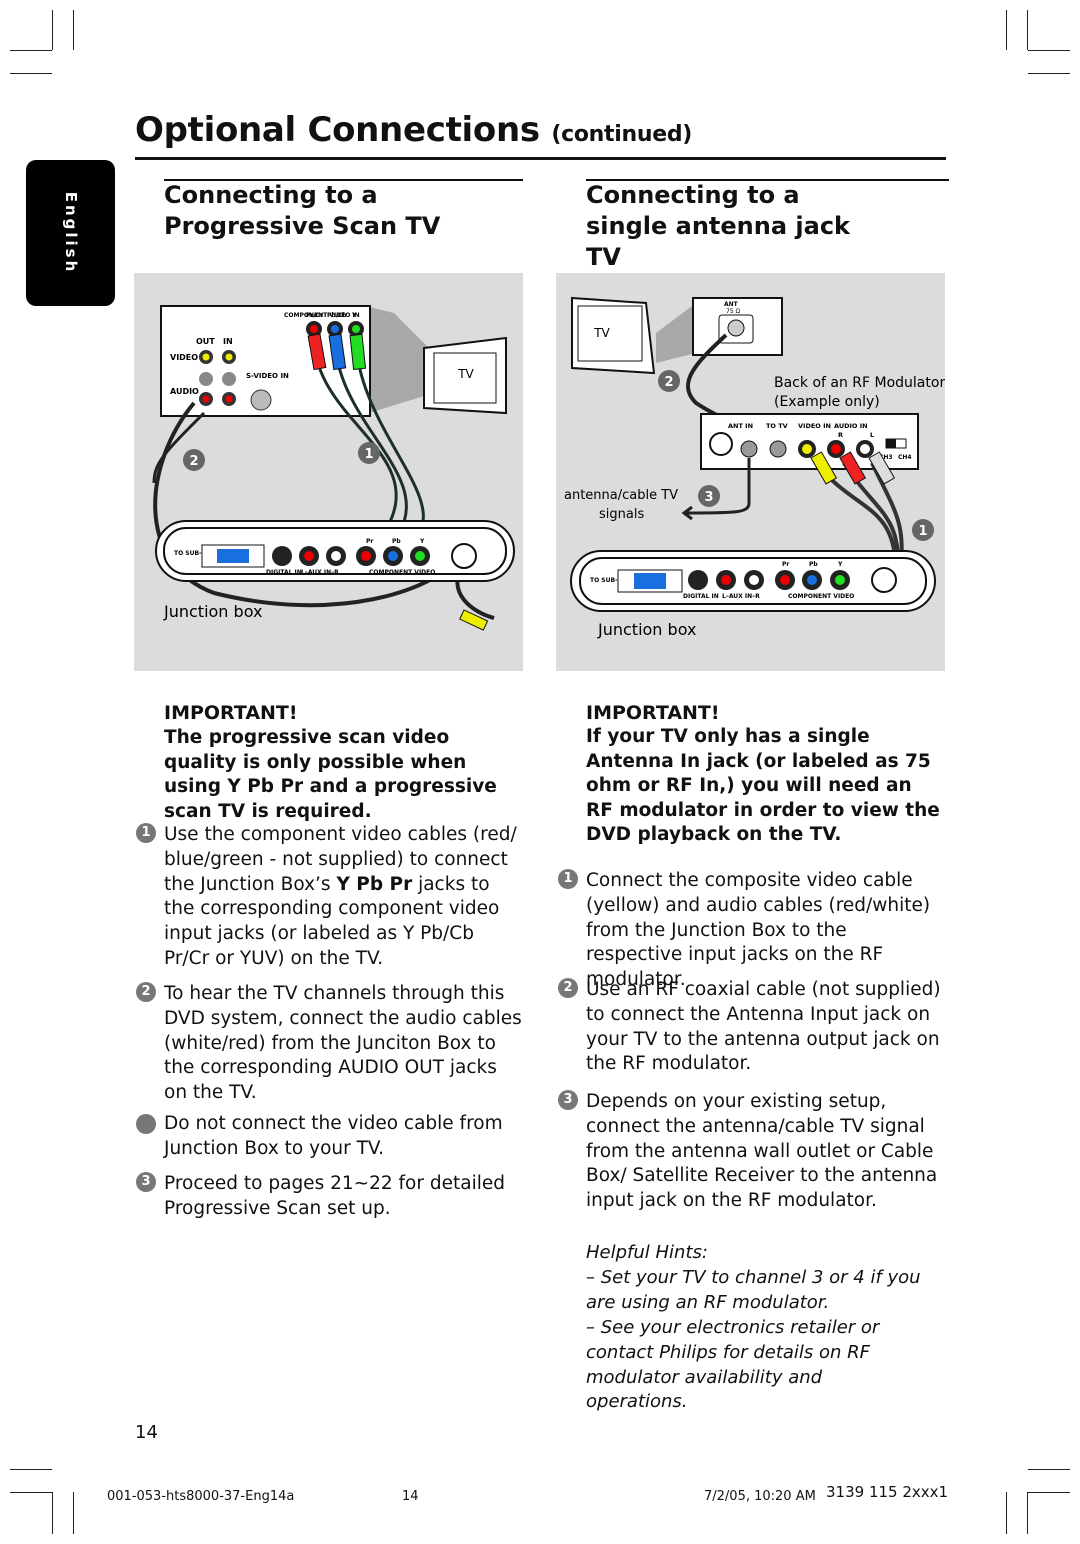 This screenshot has width=1080, height=1544. Describe the element at coordinates (201, 1496) in the screenshot. I see `footer-file: 001-053-hts8000-37-Eng14a` at that location.